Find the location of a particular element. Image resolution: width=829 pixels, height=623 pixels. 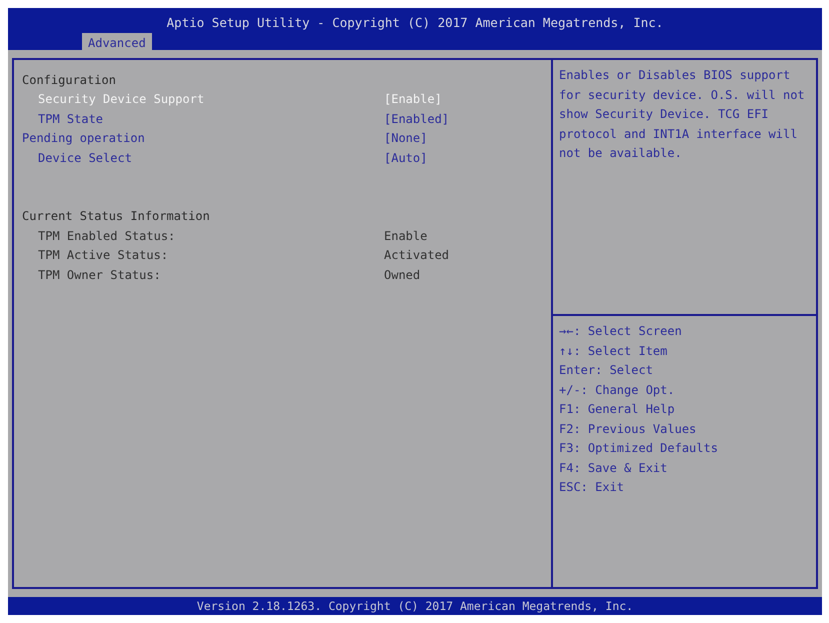

setting-label: Pending operation is located at coordinates (83, 138).